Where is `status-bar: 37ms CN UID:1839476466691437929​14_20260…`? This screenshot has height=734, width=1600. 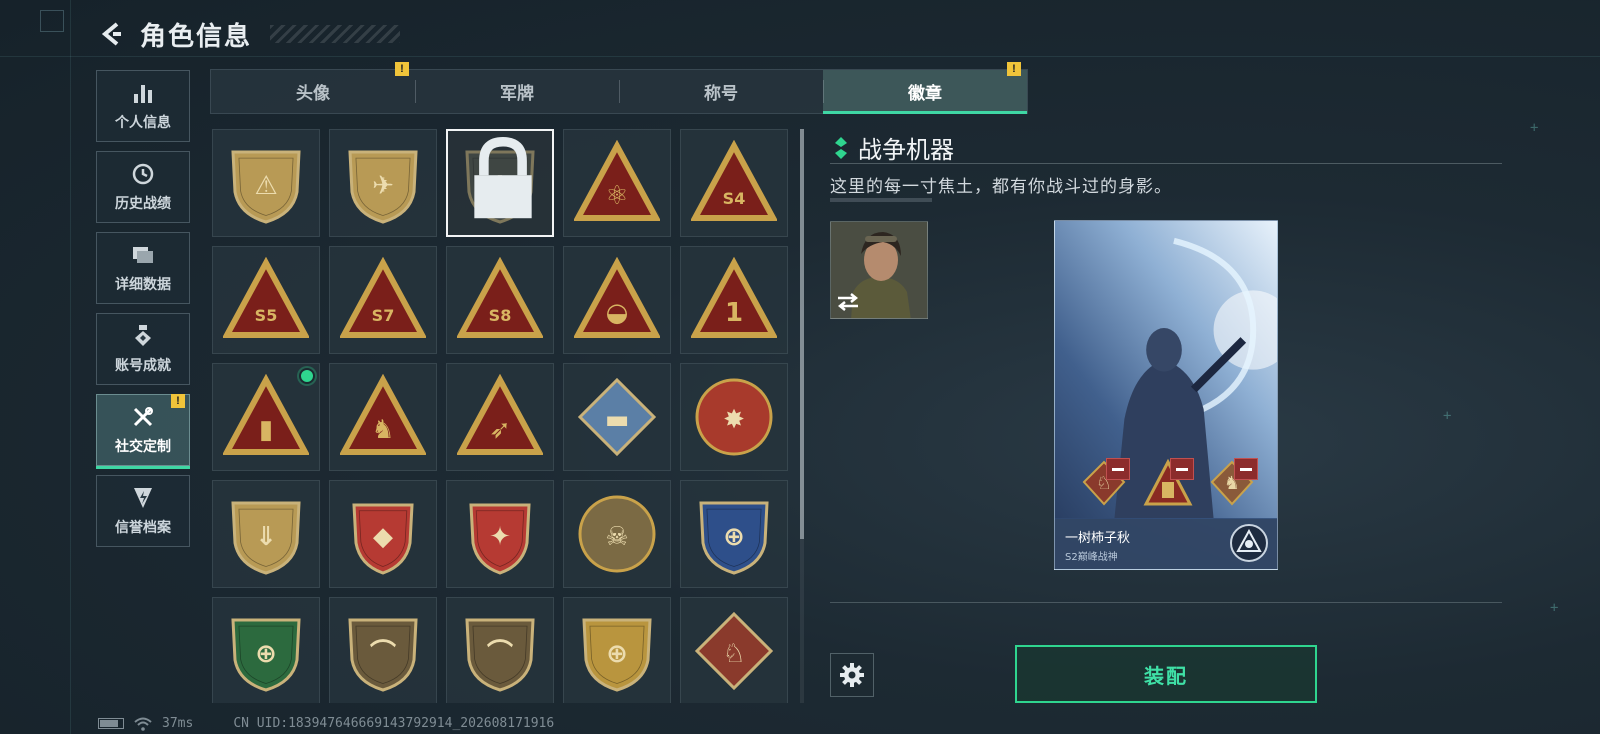
status-bar: 37ms CN UID:1839476466691437929​14_20260… is located at coordinates (326, 723).